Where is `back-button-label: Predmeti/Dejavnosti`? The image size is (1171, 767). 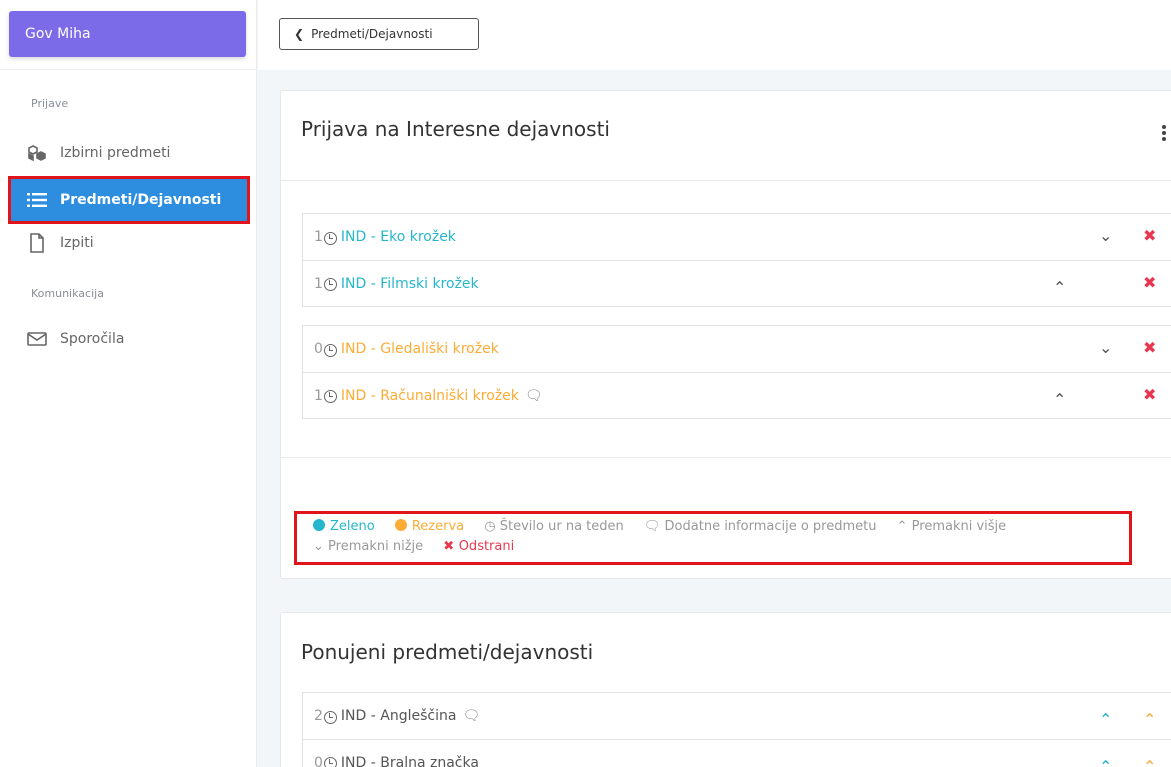 back-button-label: Predmeti/Dejavnosti is located at coordinates (372, 34).